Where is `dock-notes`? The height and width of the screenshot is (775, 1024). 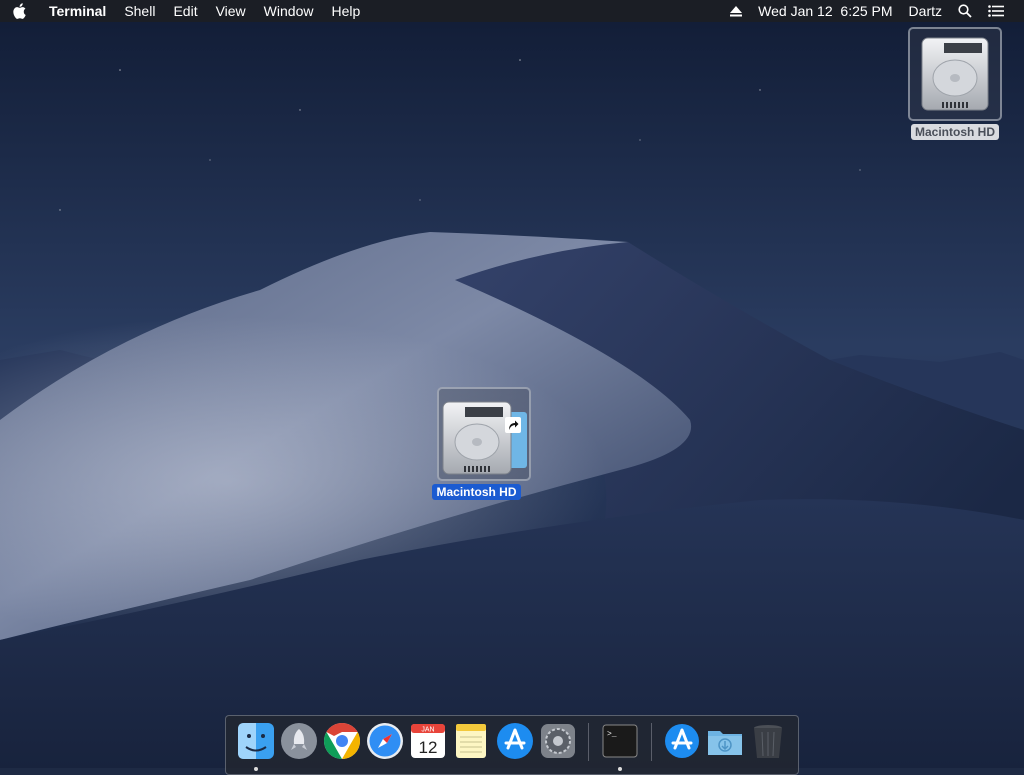 dock-notes is located at coordinates (471, 741).